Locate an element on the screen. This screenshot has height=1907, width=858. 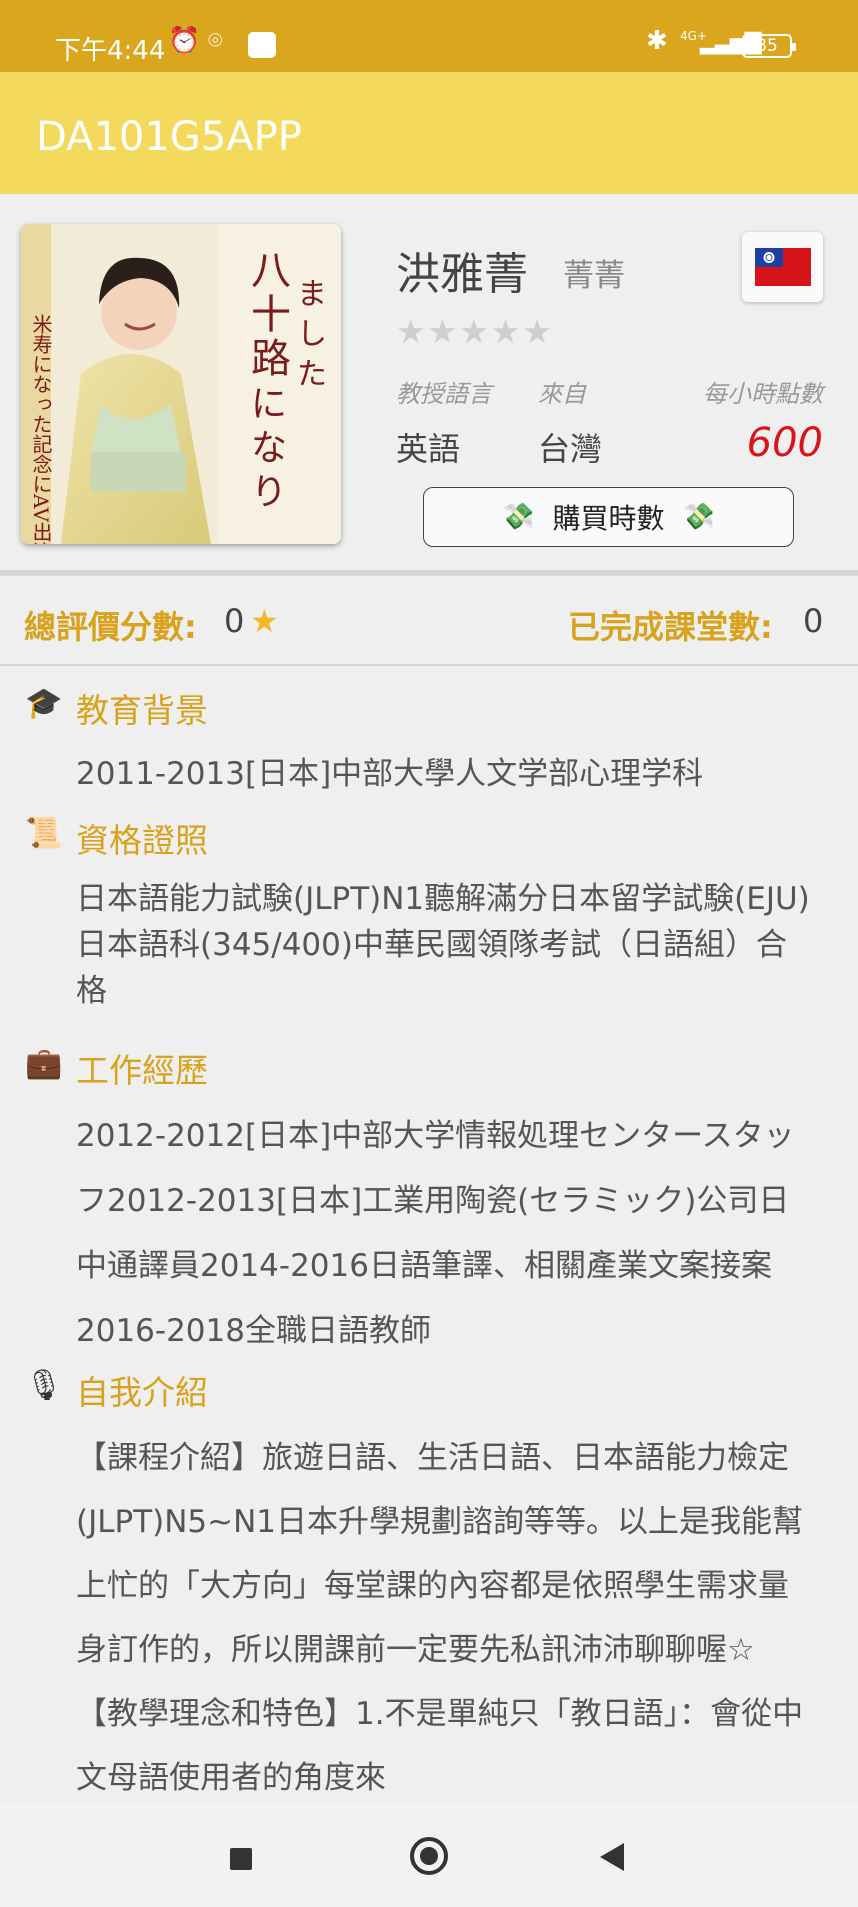
teacher-name: 洪雅菁 is located at coordinates (462, 274).